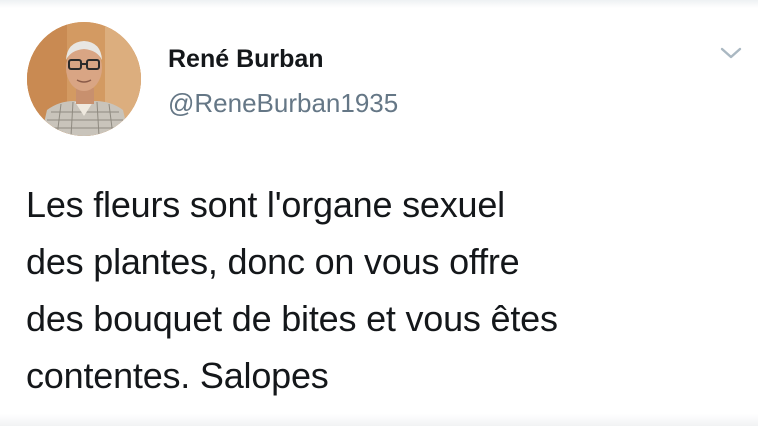 This screenshot has width=758, height=426. I want to click on bottom-edge, so click(379, 420).